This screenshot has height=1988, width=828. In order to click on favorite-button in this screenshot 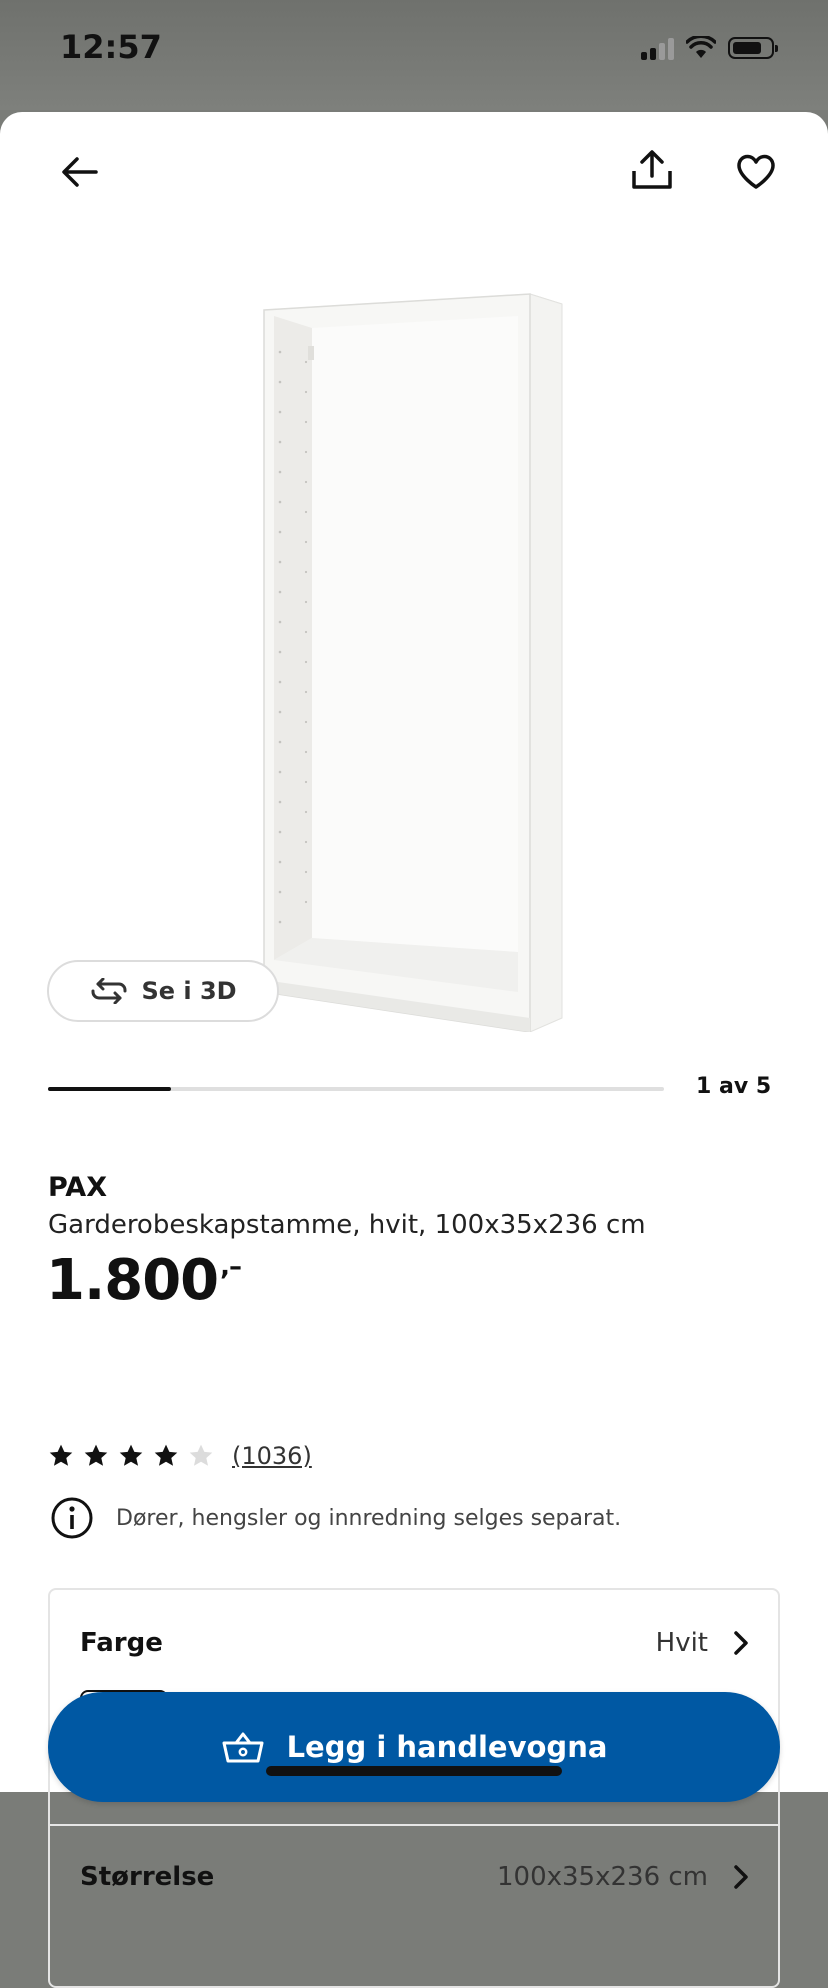, I will do `click(756, 172)`.